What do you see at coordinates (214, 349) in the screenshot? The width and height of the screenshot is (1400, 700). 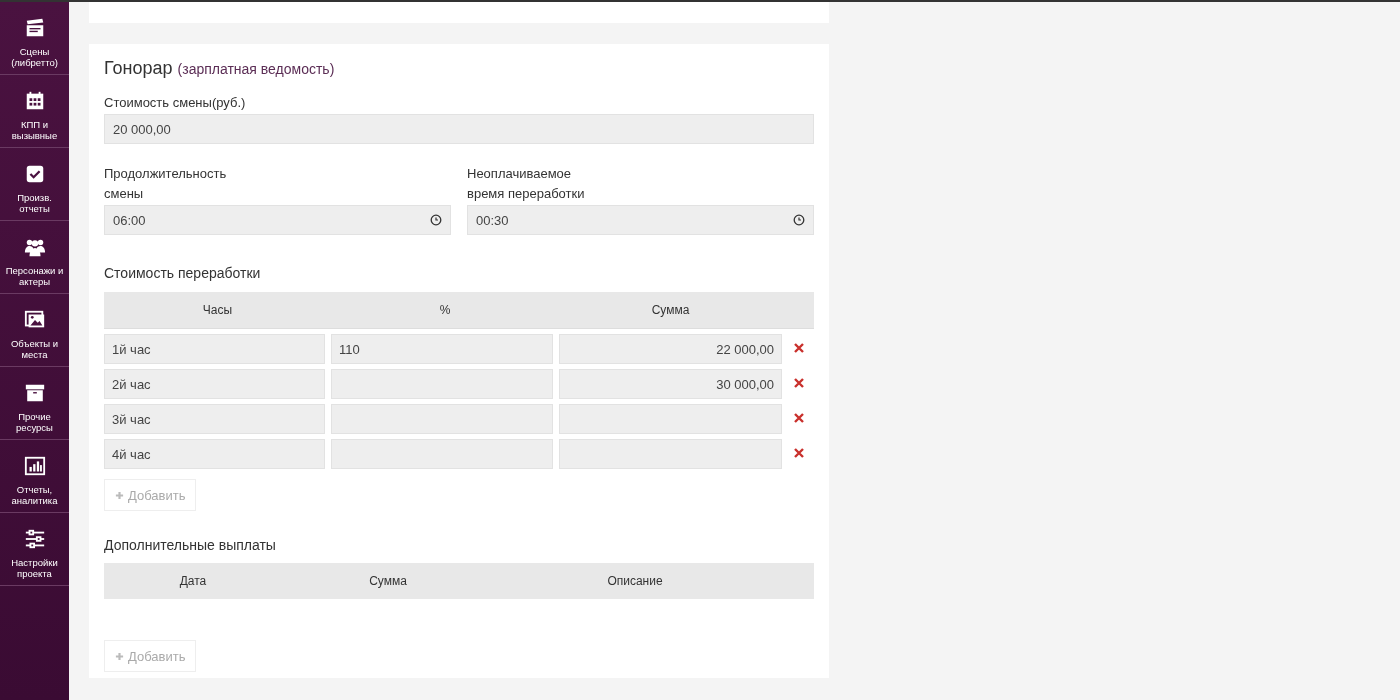 I see `input-field: 1й час` at bounding box center [214, 349].